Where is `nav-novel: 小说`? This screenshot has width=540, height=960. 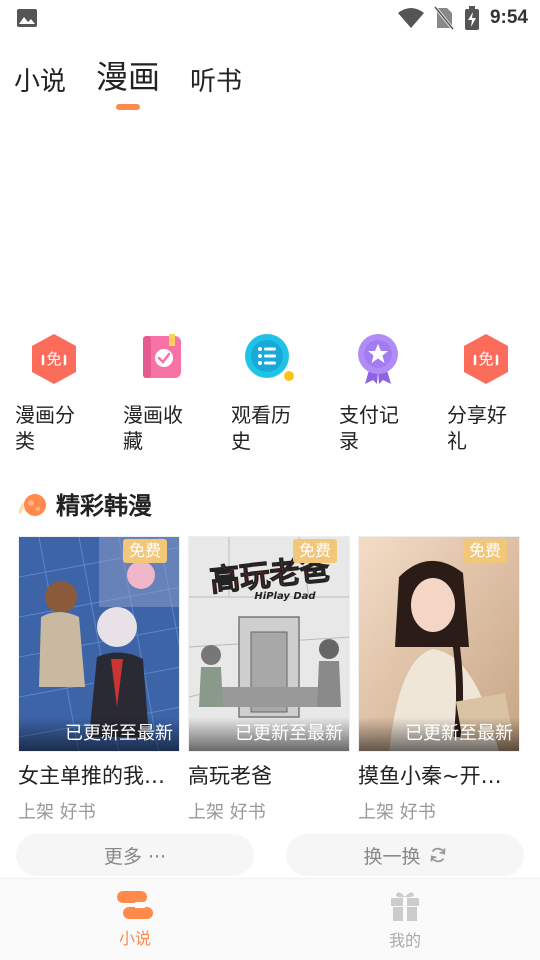
nav-novel: 小说 is located at coordinates (135, 919).